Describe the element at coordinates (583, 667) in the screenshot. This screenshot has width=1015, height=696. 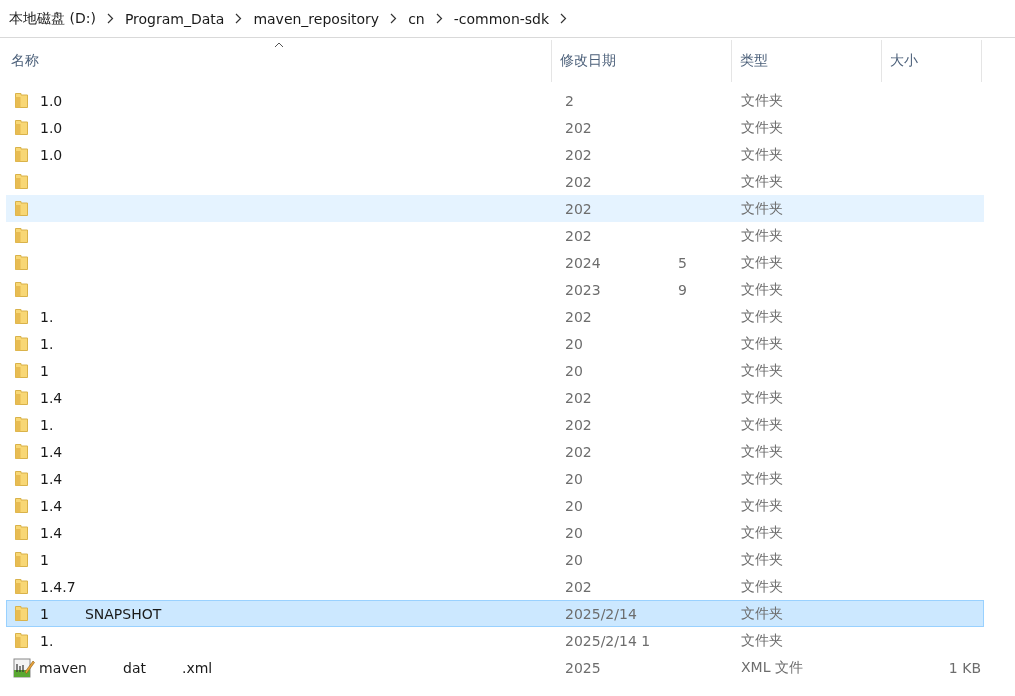
I see `modified-date: 2025` at that location.